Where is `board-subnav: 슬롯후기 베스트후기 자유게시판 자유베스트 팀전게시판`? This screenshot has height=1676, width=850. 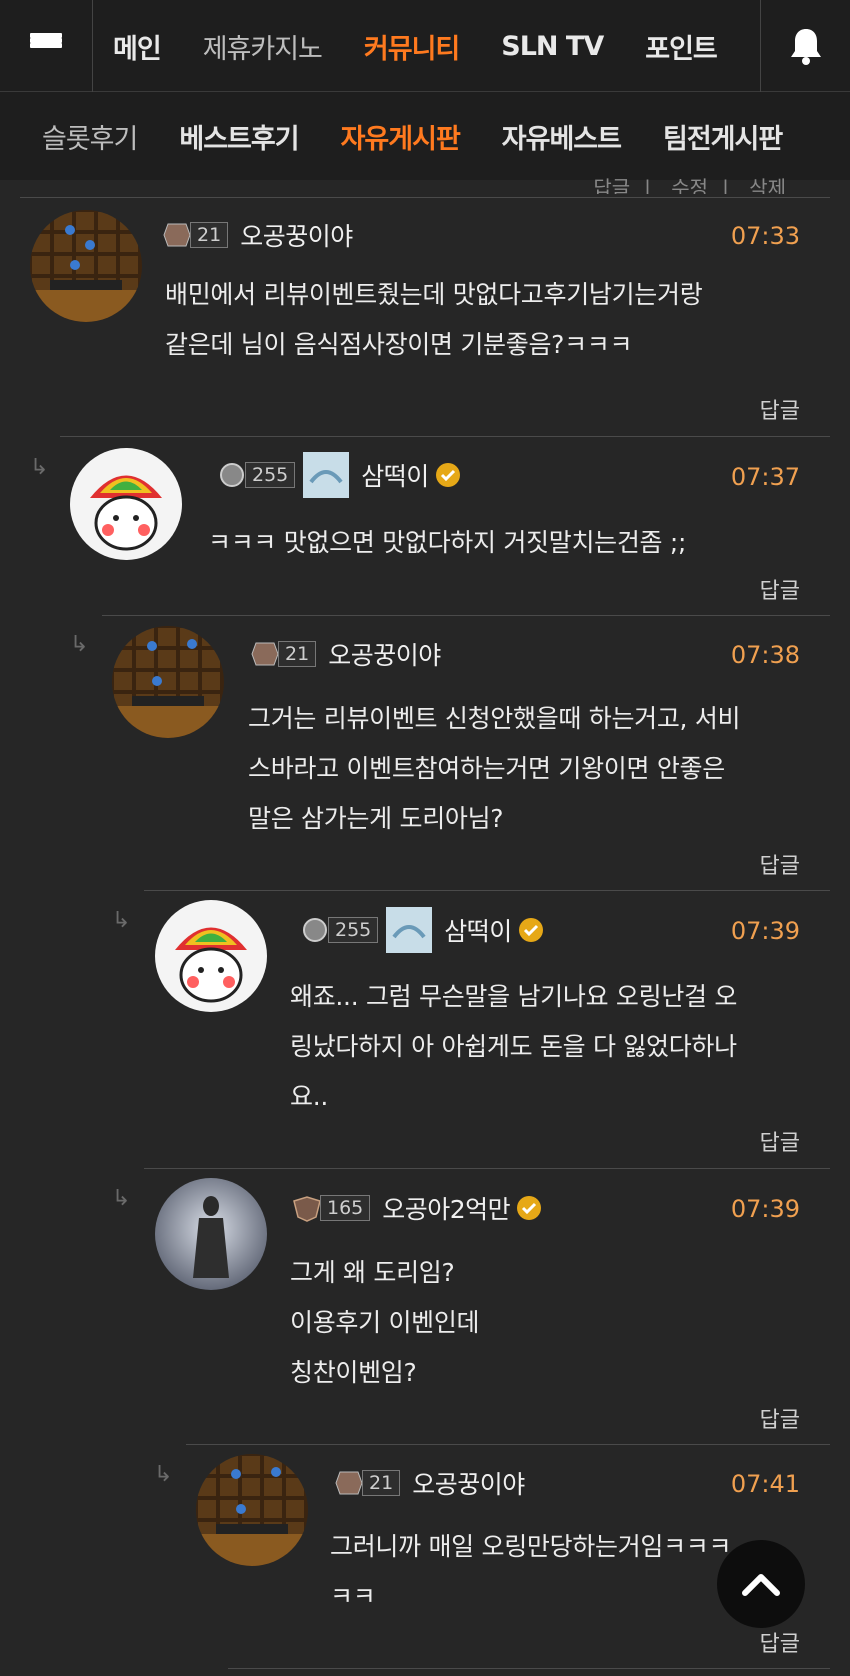
board-subnav: 슬롯후기 베스트후기 자유게시판 자유베스트 팀전게시판 is located at coordinates (425, 136).